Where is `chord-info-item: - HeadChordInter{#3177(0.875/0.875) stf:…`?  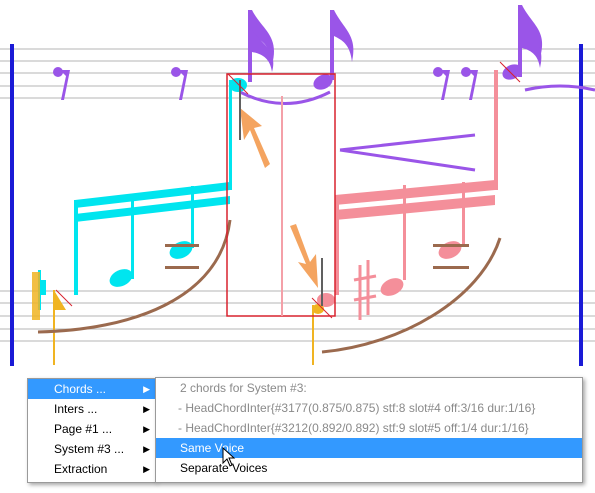 chord-info-item: - HeadChordInter{#3177(0.875/0.875) stf:… is located at coordinates (357, 408).